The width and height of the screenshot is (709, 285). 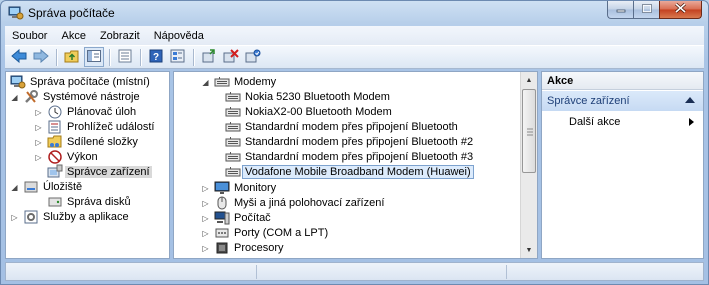 What do you see at coordinates (99, 172) in the screenshot?
I see `tree-item-device-manager: Správce zařízení` at bounding box center [99, 172].